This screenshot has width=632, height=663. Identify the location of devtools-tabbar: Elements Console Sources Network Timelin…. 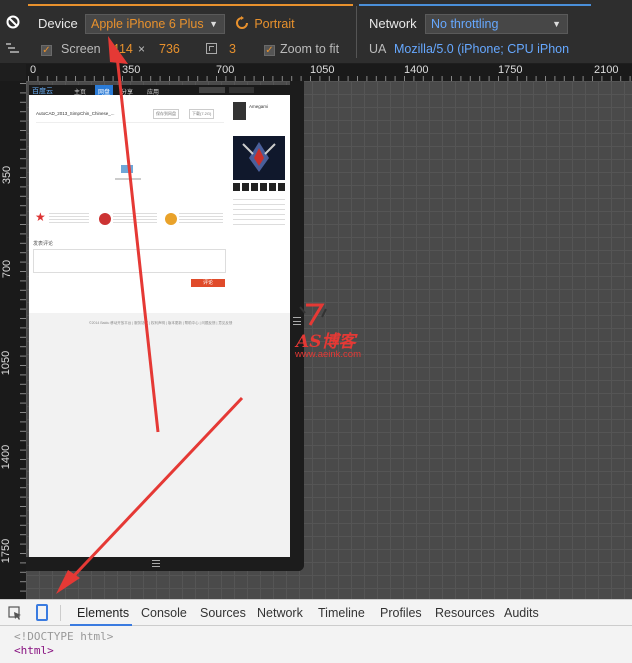
(316, 613).